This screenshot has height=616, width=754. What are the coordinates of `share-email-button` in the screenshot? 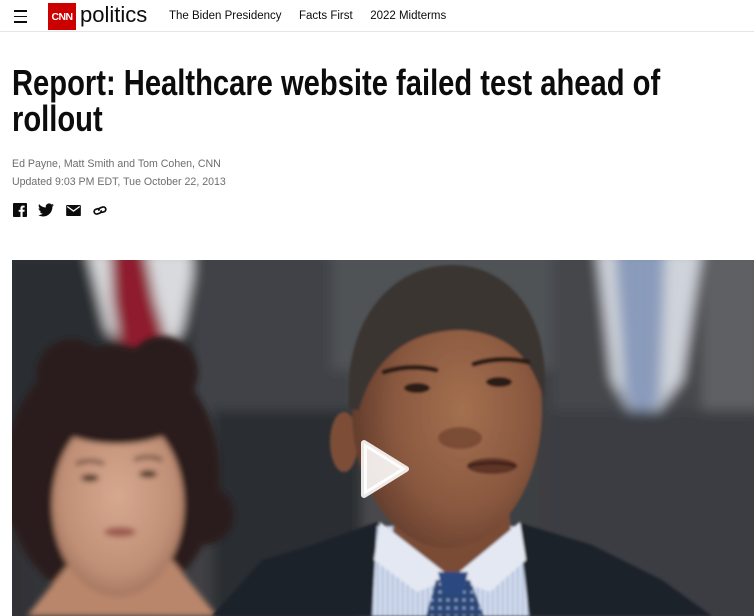 It's located at (73, 210).